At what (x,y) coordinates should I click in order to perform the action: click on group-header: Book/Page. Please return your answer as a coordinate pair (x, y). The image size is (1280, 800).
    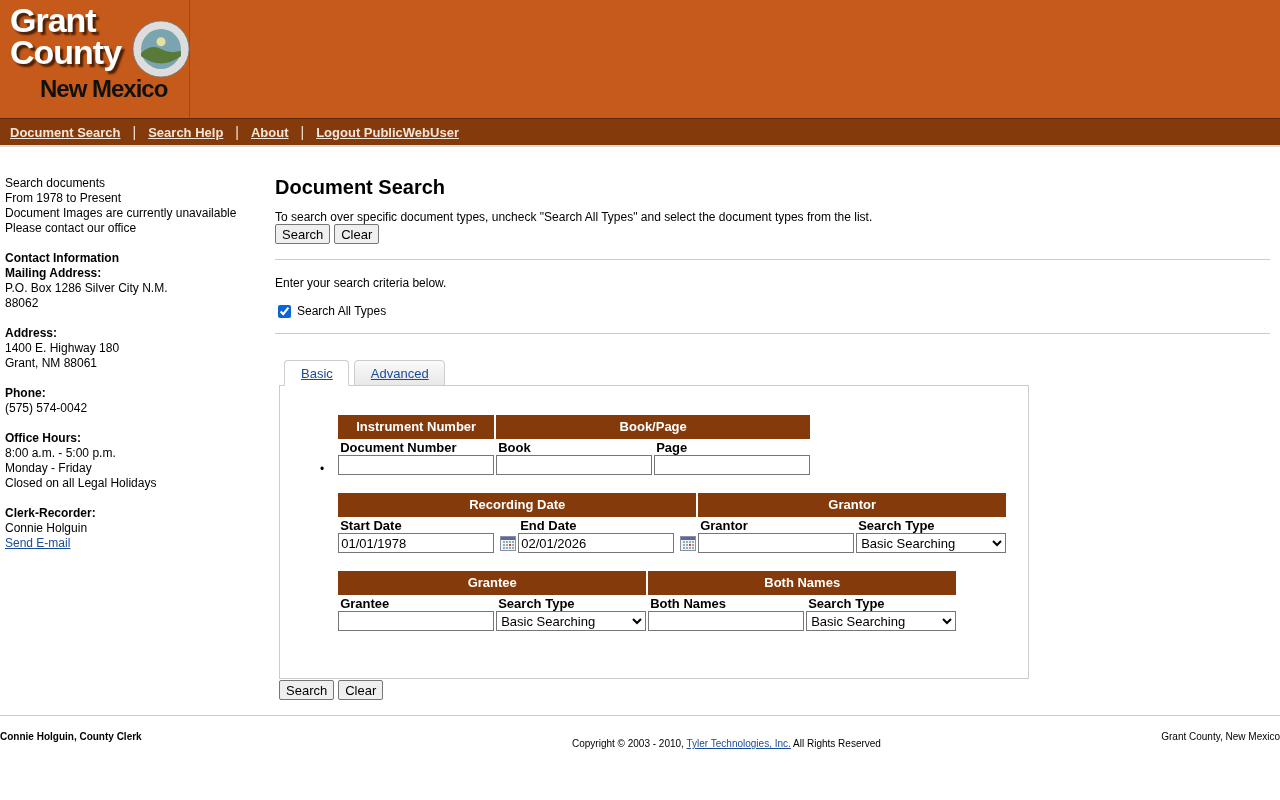
    Looking at the image, I should click on (653, 427).